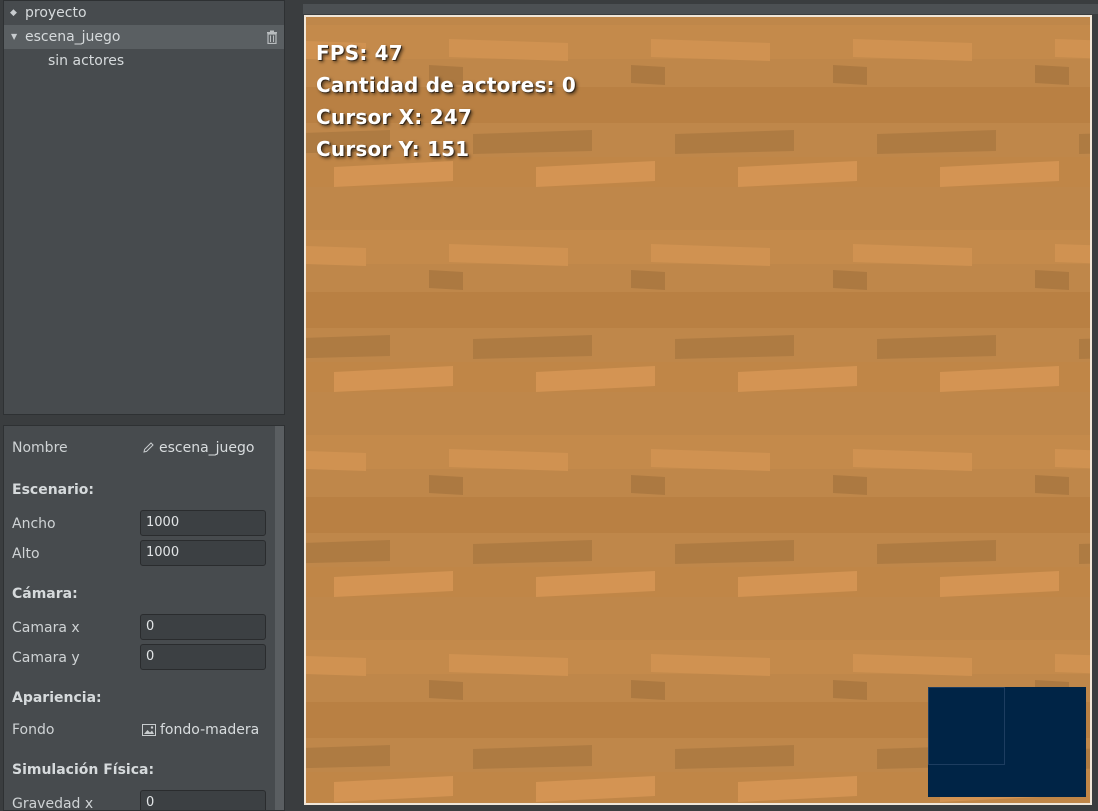  I want to click on diamond-icon: ◆, so click(13, 13).